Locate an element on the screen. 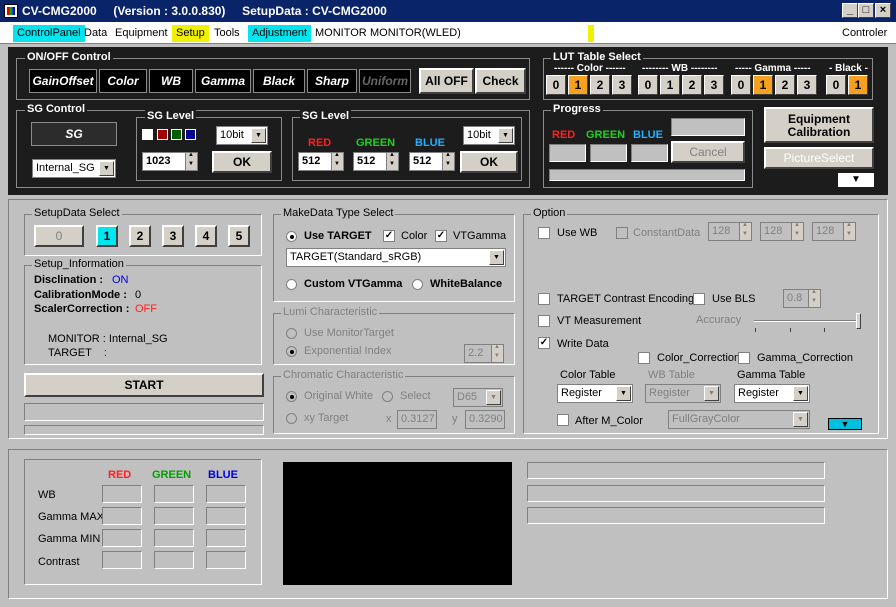 The image size is (896, 607). lut-wb-1: 1 is located at coordinates (670, 85).